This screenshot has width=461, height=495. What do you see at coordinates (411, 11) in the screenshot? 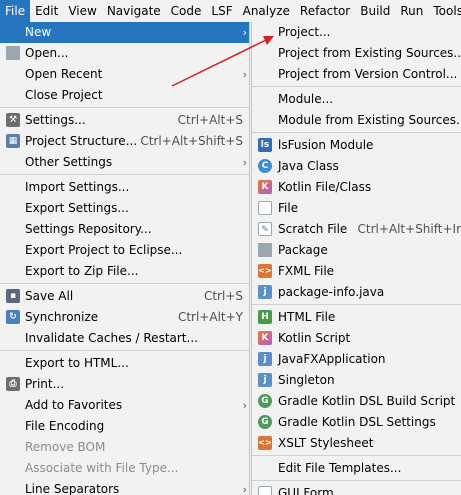
I see `menu-run: Run` at bounding box center [411, 11].